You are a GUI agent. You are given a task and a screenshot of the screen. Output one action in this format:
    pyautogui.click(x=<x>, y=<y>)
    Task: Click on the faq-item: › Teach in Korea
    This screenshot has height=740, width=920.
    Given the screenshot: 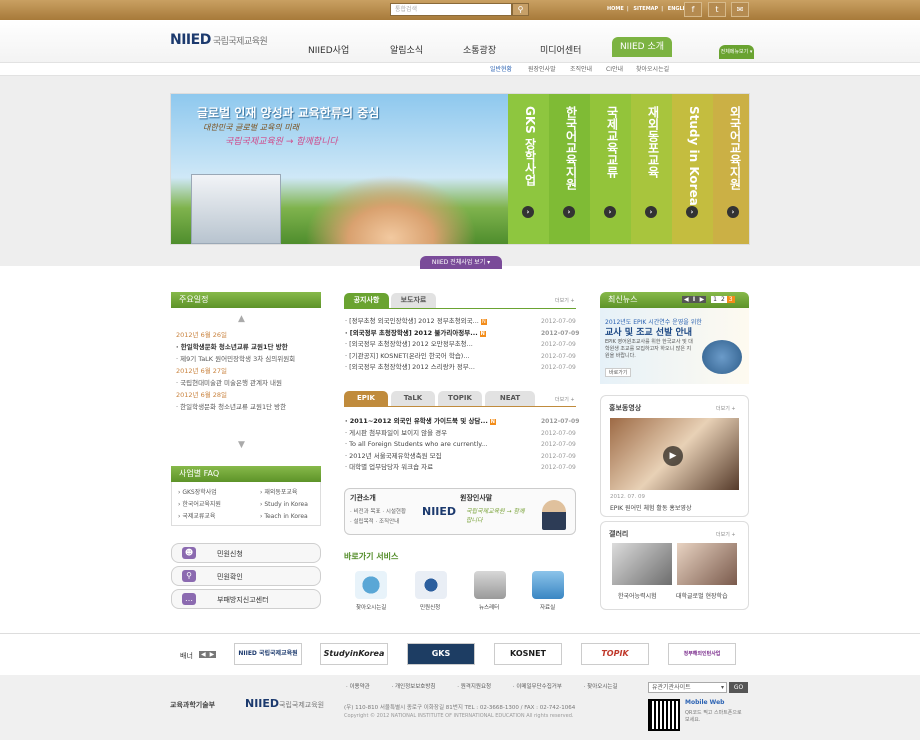 What is the action you would take?
    pyautogui.click(x=284, y=517)
    